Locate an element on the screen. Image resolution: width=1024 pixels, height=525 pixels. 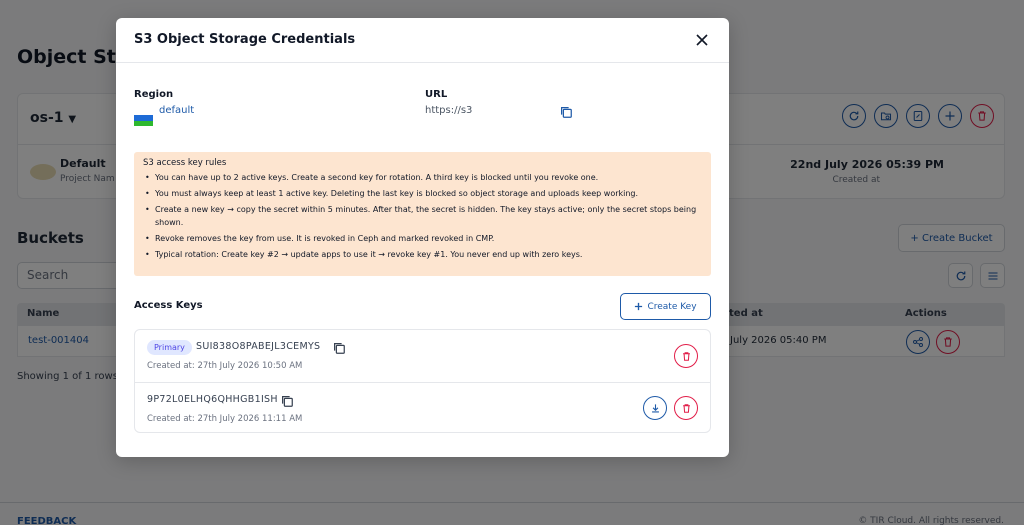
download-secret-button is located at coordinates (655, 408).